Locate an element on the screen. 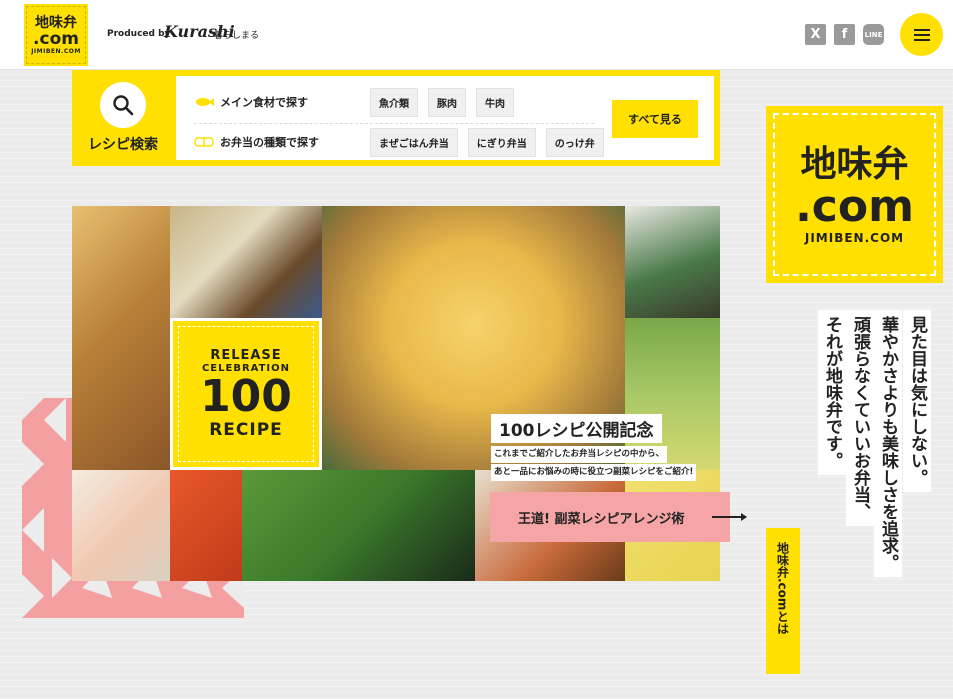 The image size is (953, 699). badge-line3: 100 is located at coordinates (246, 396).